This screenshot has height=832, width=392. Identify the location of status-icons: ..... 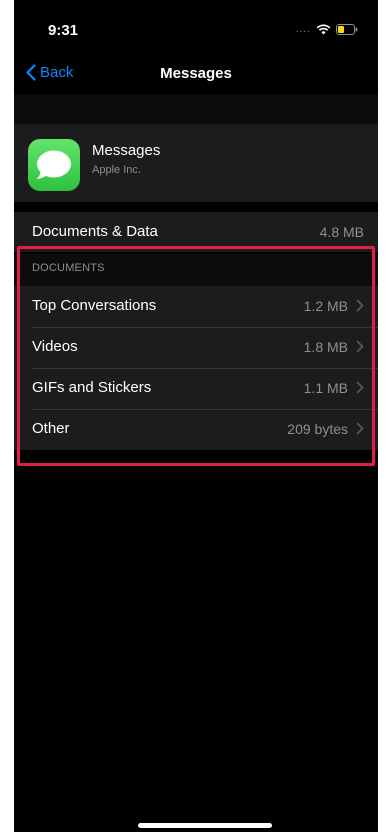
(327, 29).